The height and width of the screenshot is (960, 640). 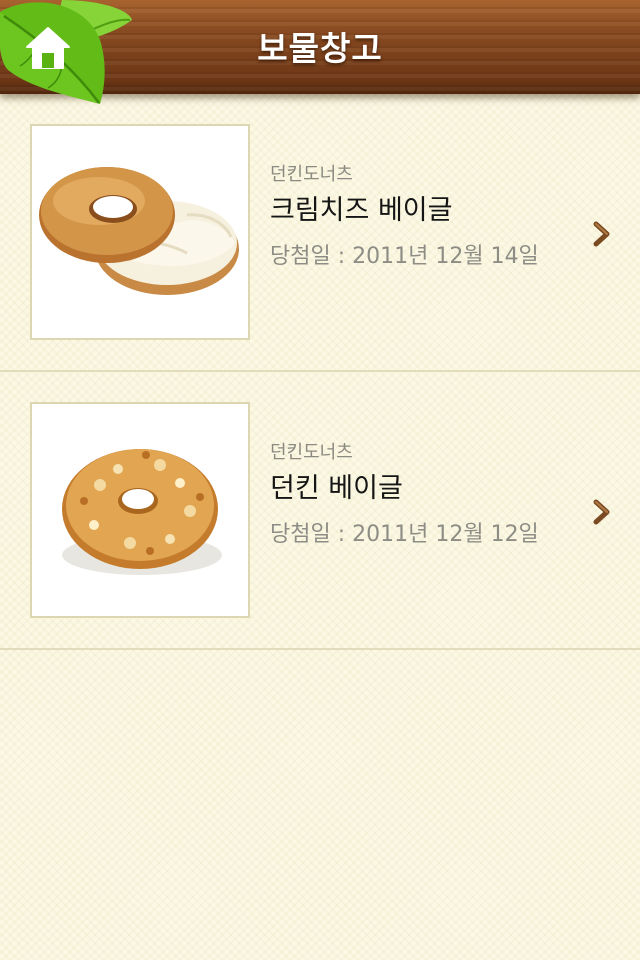 What do you see at coordinates (404, 534) in the screenshot?
I see `win-date: 당첨일 : 2011년 12월 12일` at bounding box center [404, 534].